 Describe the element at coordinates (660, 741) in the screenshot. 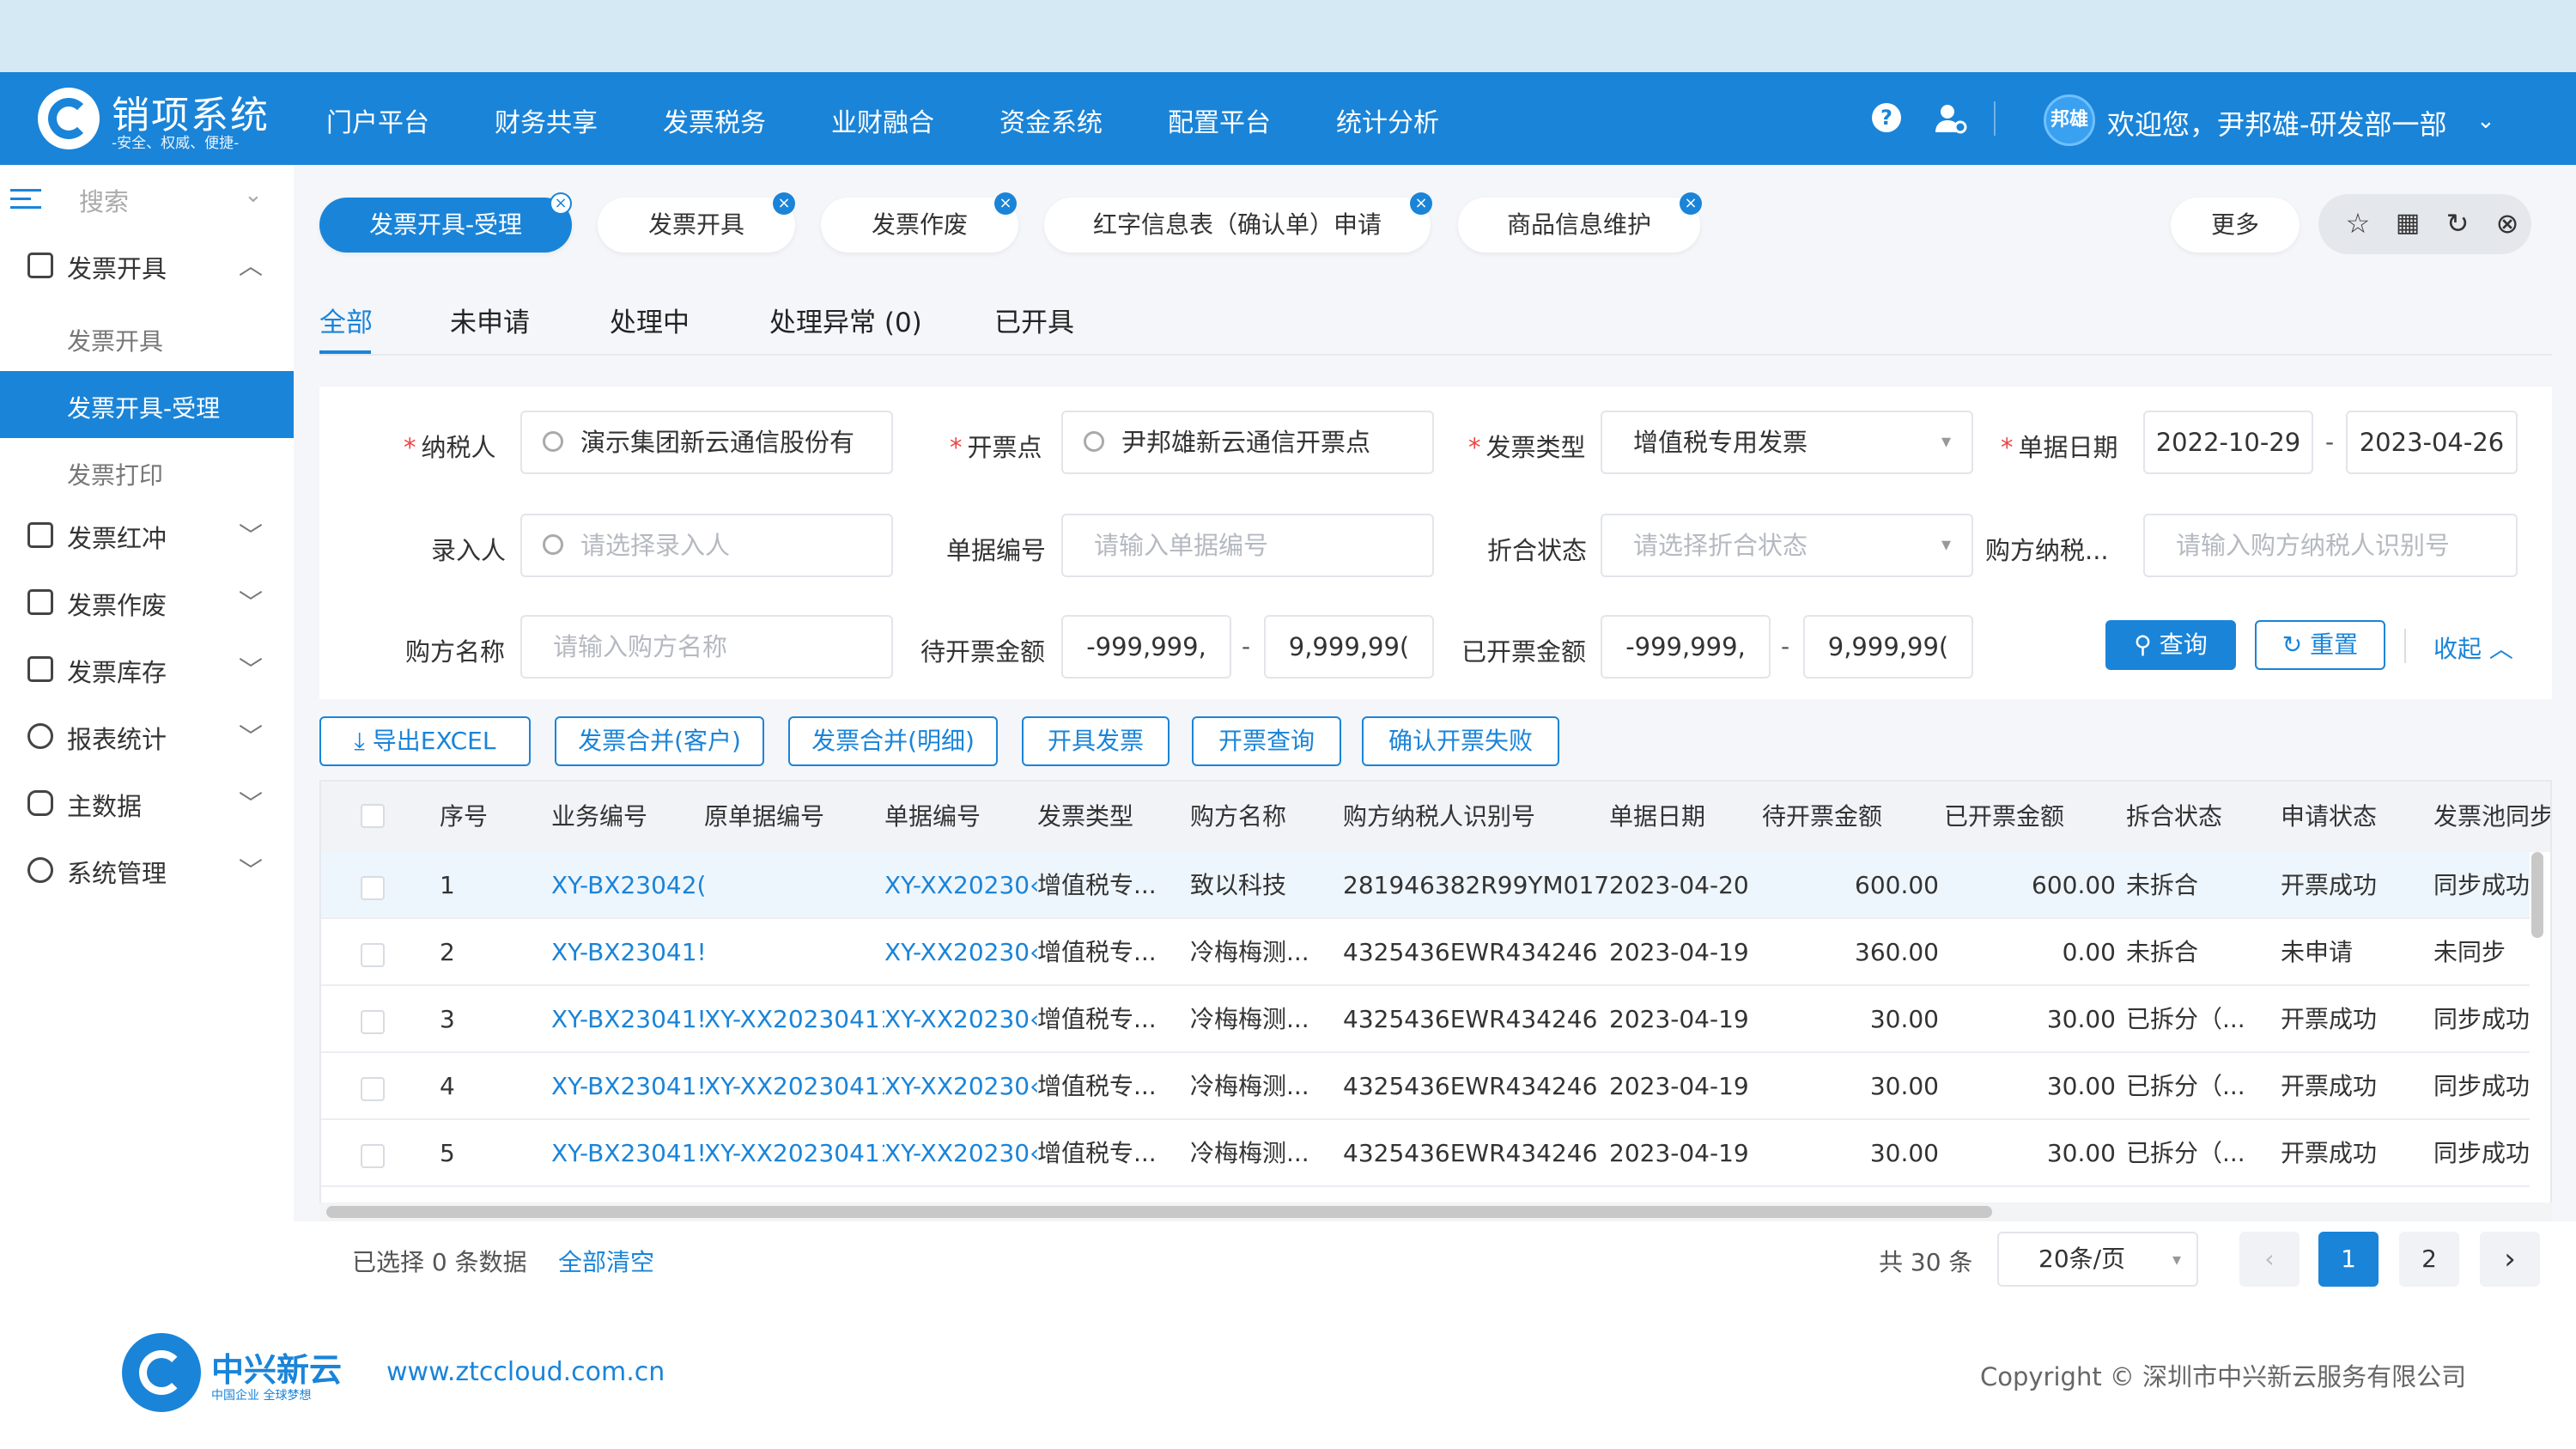

I see `merge-by-customer-button: 发票合并(客户)` at that location.